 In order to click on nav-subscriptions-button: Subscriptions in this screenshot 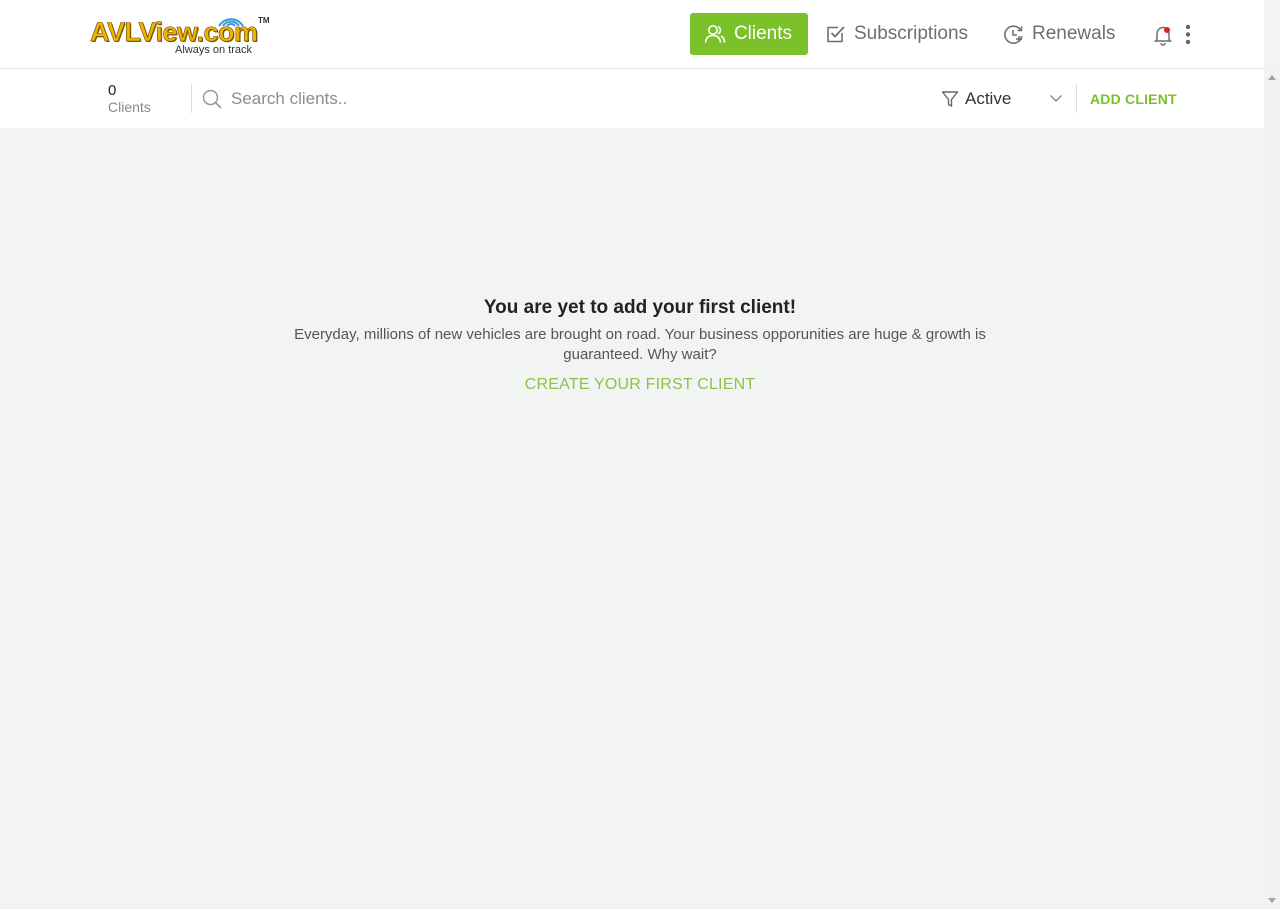, I will do `click(897, 34)`.